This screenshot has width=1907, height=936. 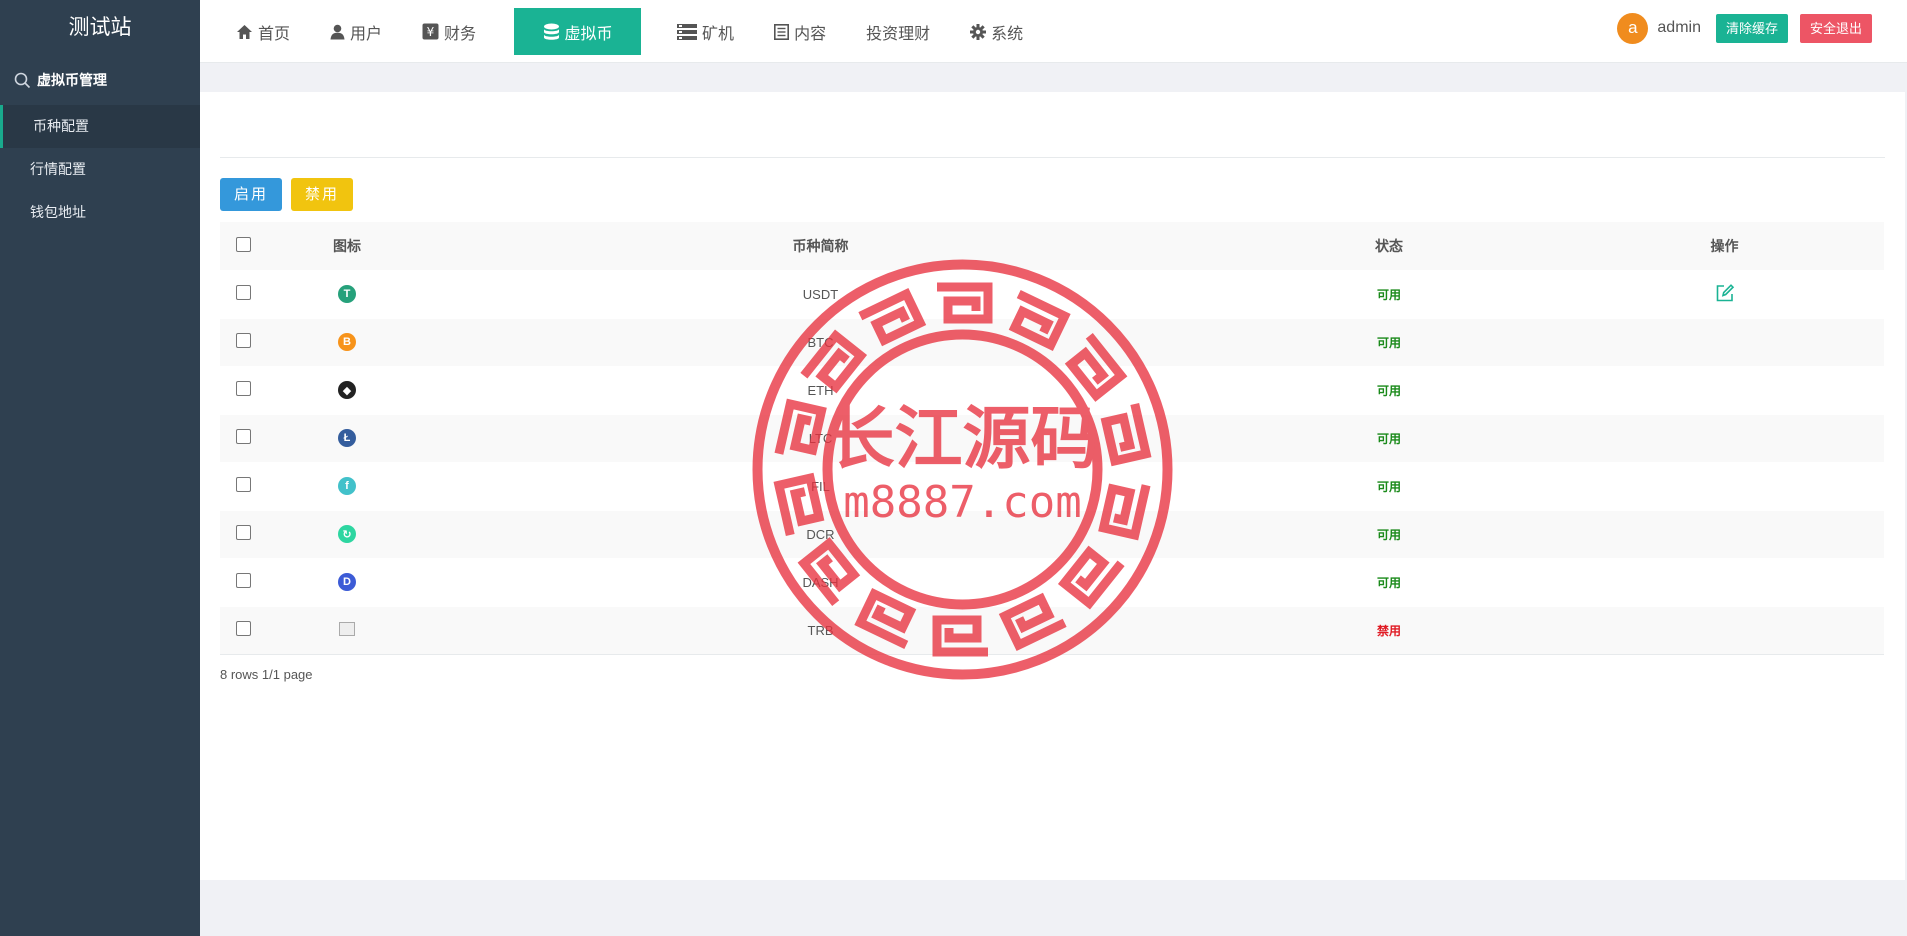 I want to click on search-icon, so click(x=22, y=80).